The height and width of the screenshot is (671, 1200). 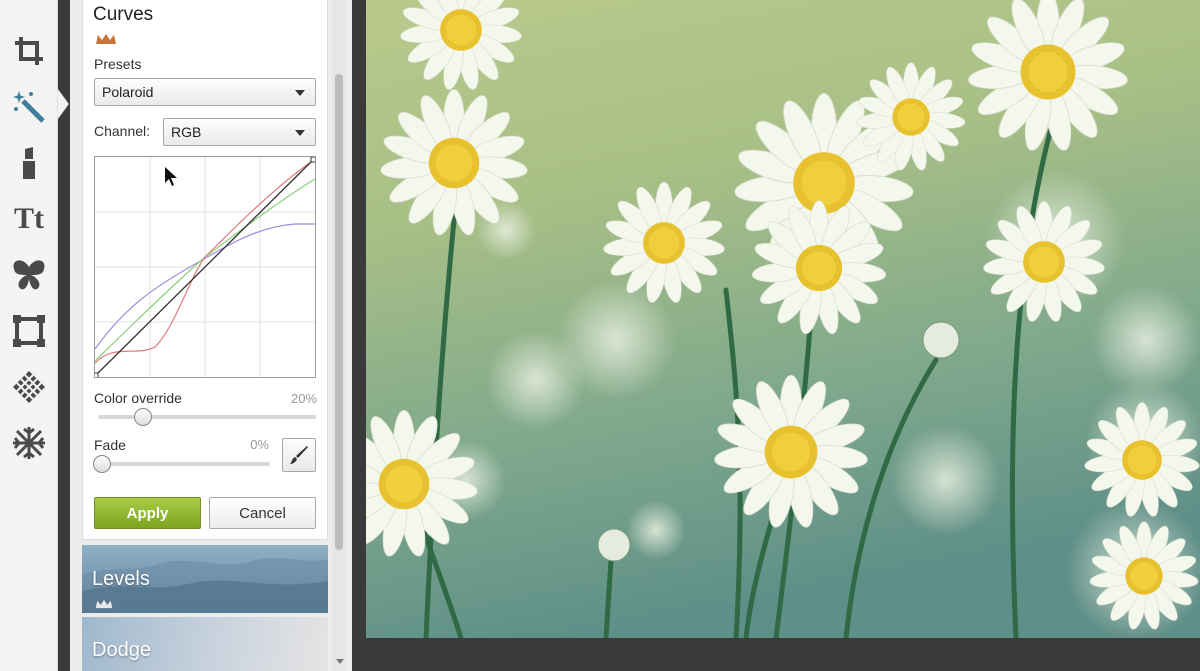 I want to click on presets-value: Polaroid, so click(x=128, y=92).